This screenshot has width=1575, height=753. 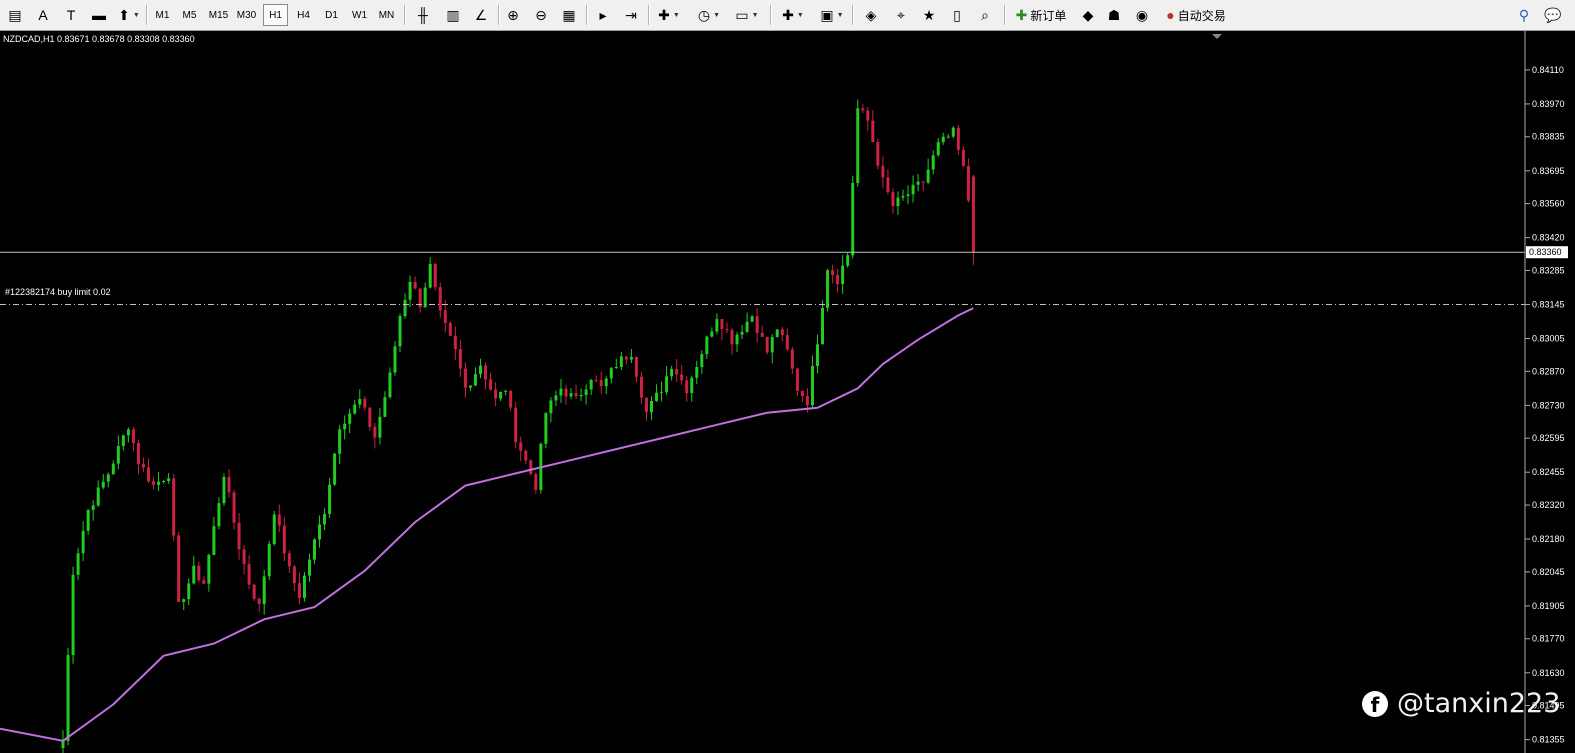 I want to click on price-label: 0.82180, so click(x=1548, y=539).